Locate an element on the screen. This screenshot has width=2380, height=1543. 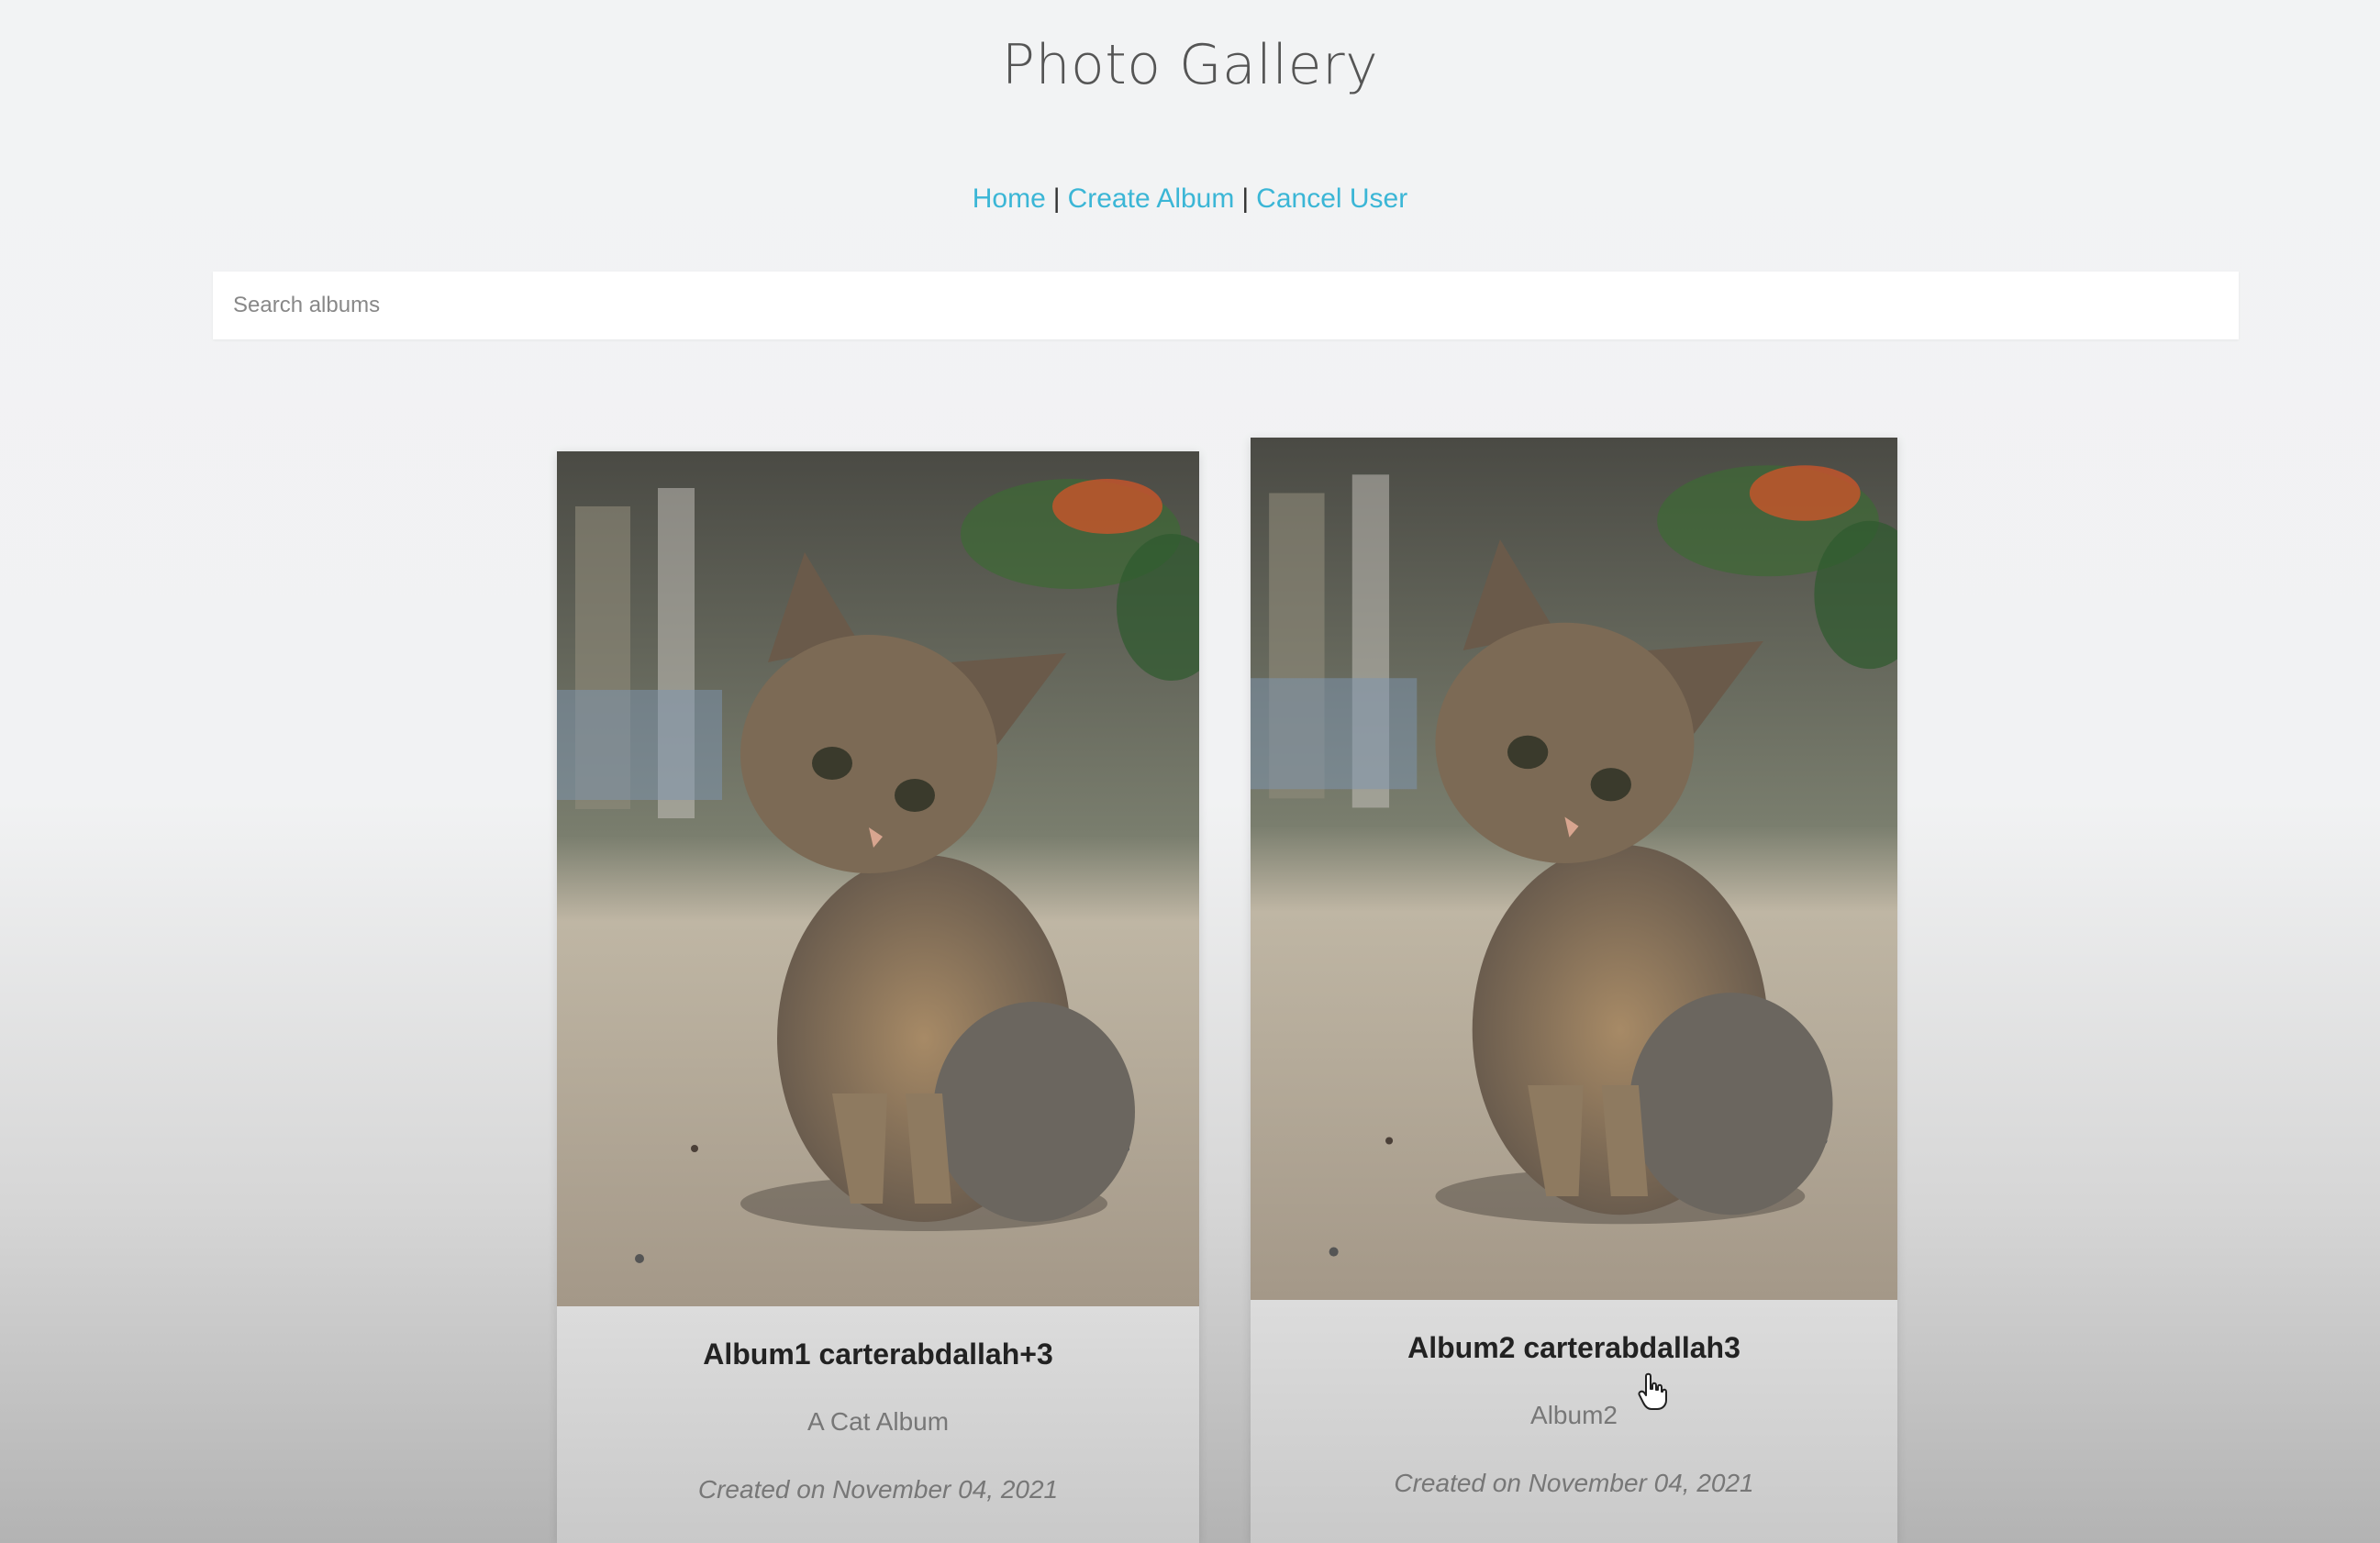
search-box is located at coordinates (1226, 305).